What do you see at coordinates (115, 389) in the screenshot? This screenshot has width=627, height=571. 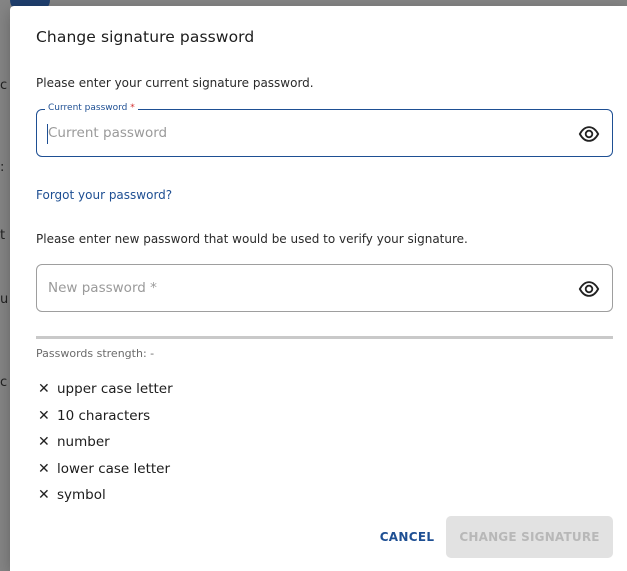 I see `requirement-label: upper case letter` at bounding box center [115, 389].